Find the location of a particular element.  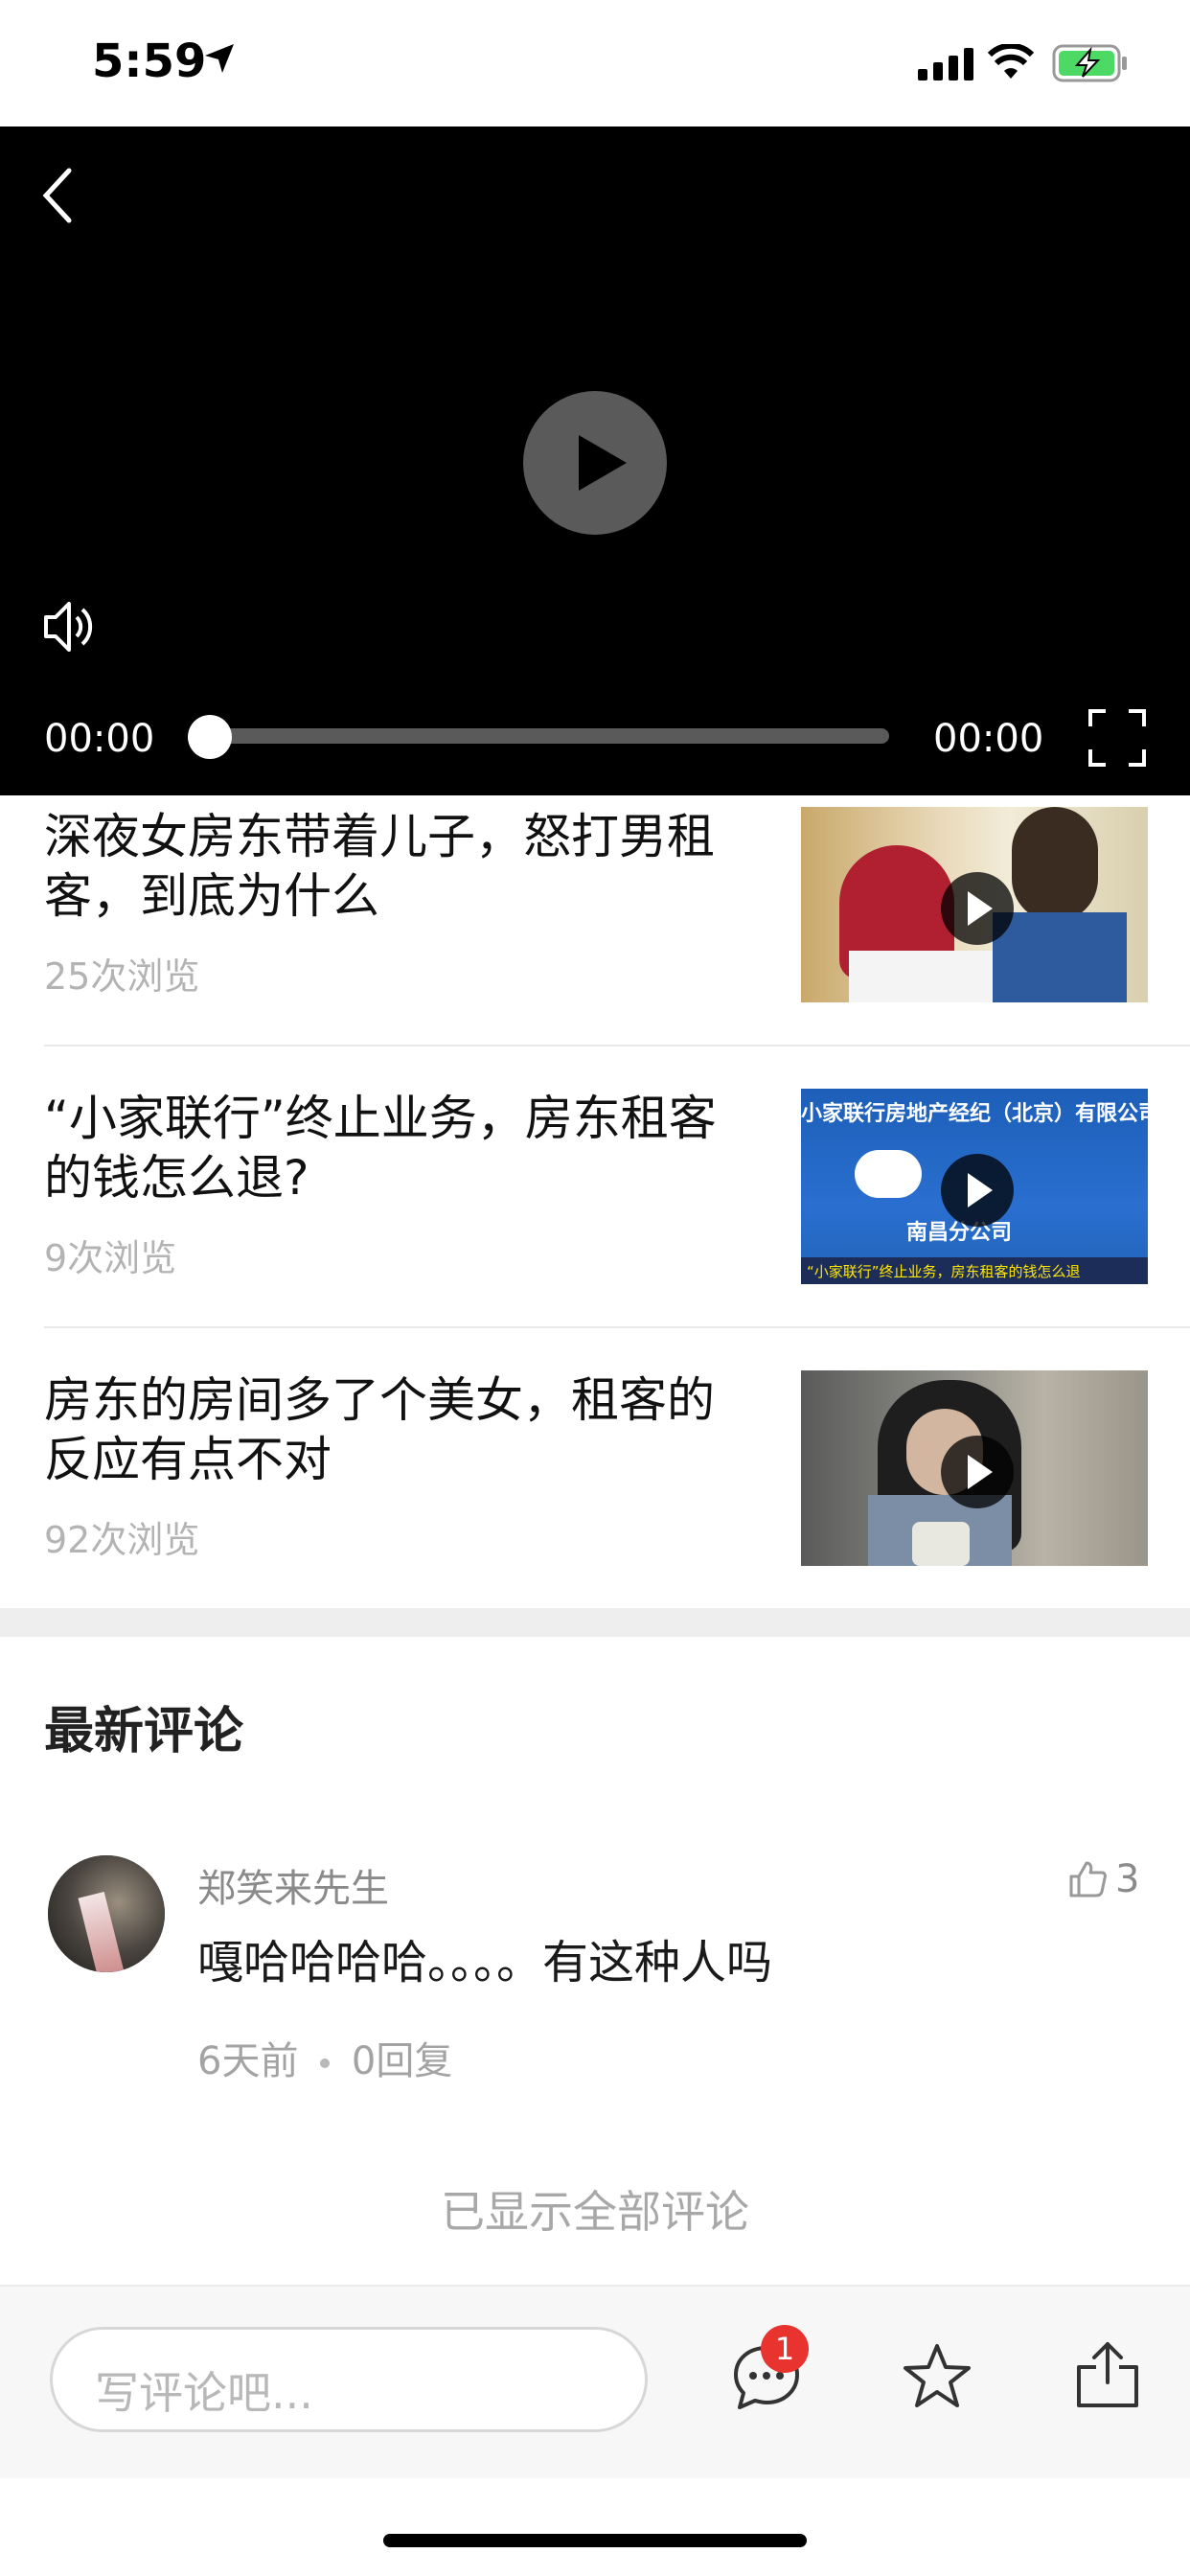

section-divider is located at coordinates (595, 1622).